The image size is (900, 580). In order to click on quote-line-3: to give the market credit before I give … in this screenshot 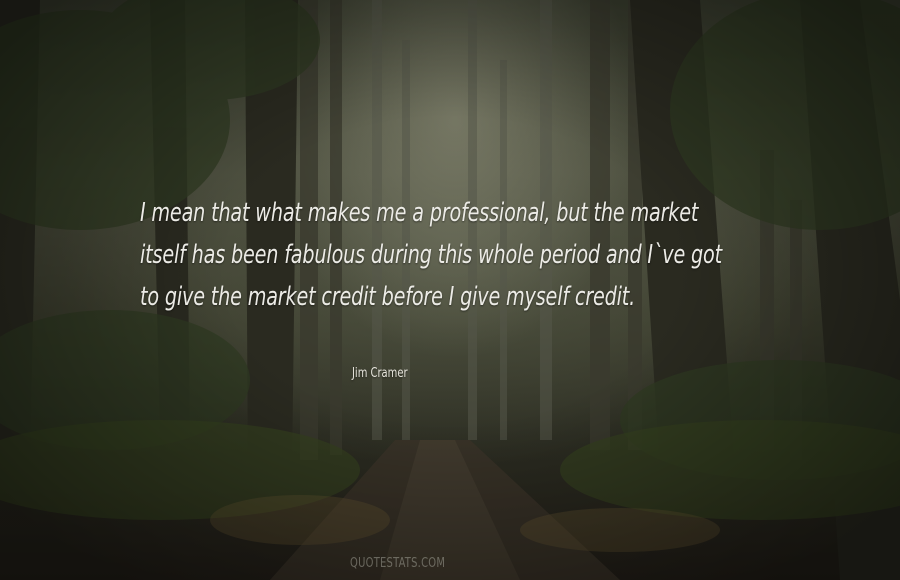, I will do `click(388, 297)`.